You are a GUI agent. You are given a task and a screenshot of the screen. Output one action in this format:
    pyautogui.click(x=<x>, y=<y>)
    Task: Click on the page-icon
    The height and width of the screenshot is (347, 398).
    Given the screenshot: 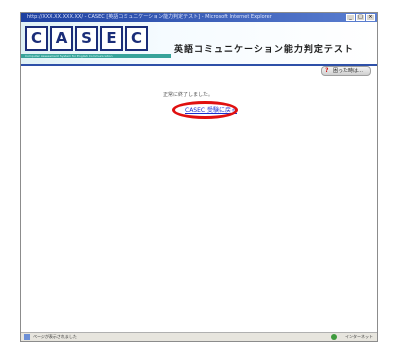 What is the action you would take?
    pyautogui.click(x=27, y=337)
    